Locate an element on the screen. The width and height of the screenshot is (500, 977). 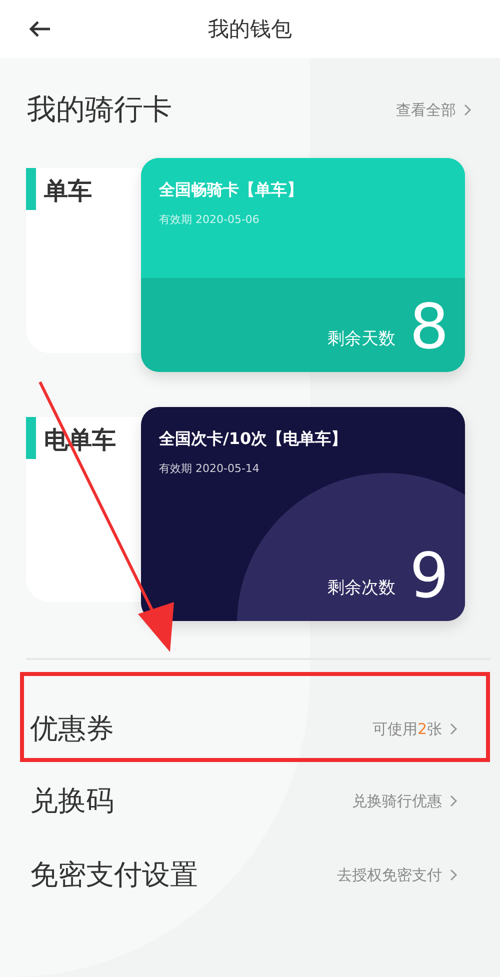
row-detail: 兑换骑行优惠 is located at coordinates (397, 801).